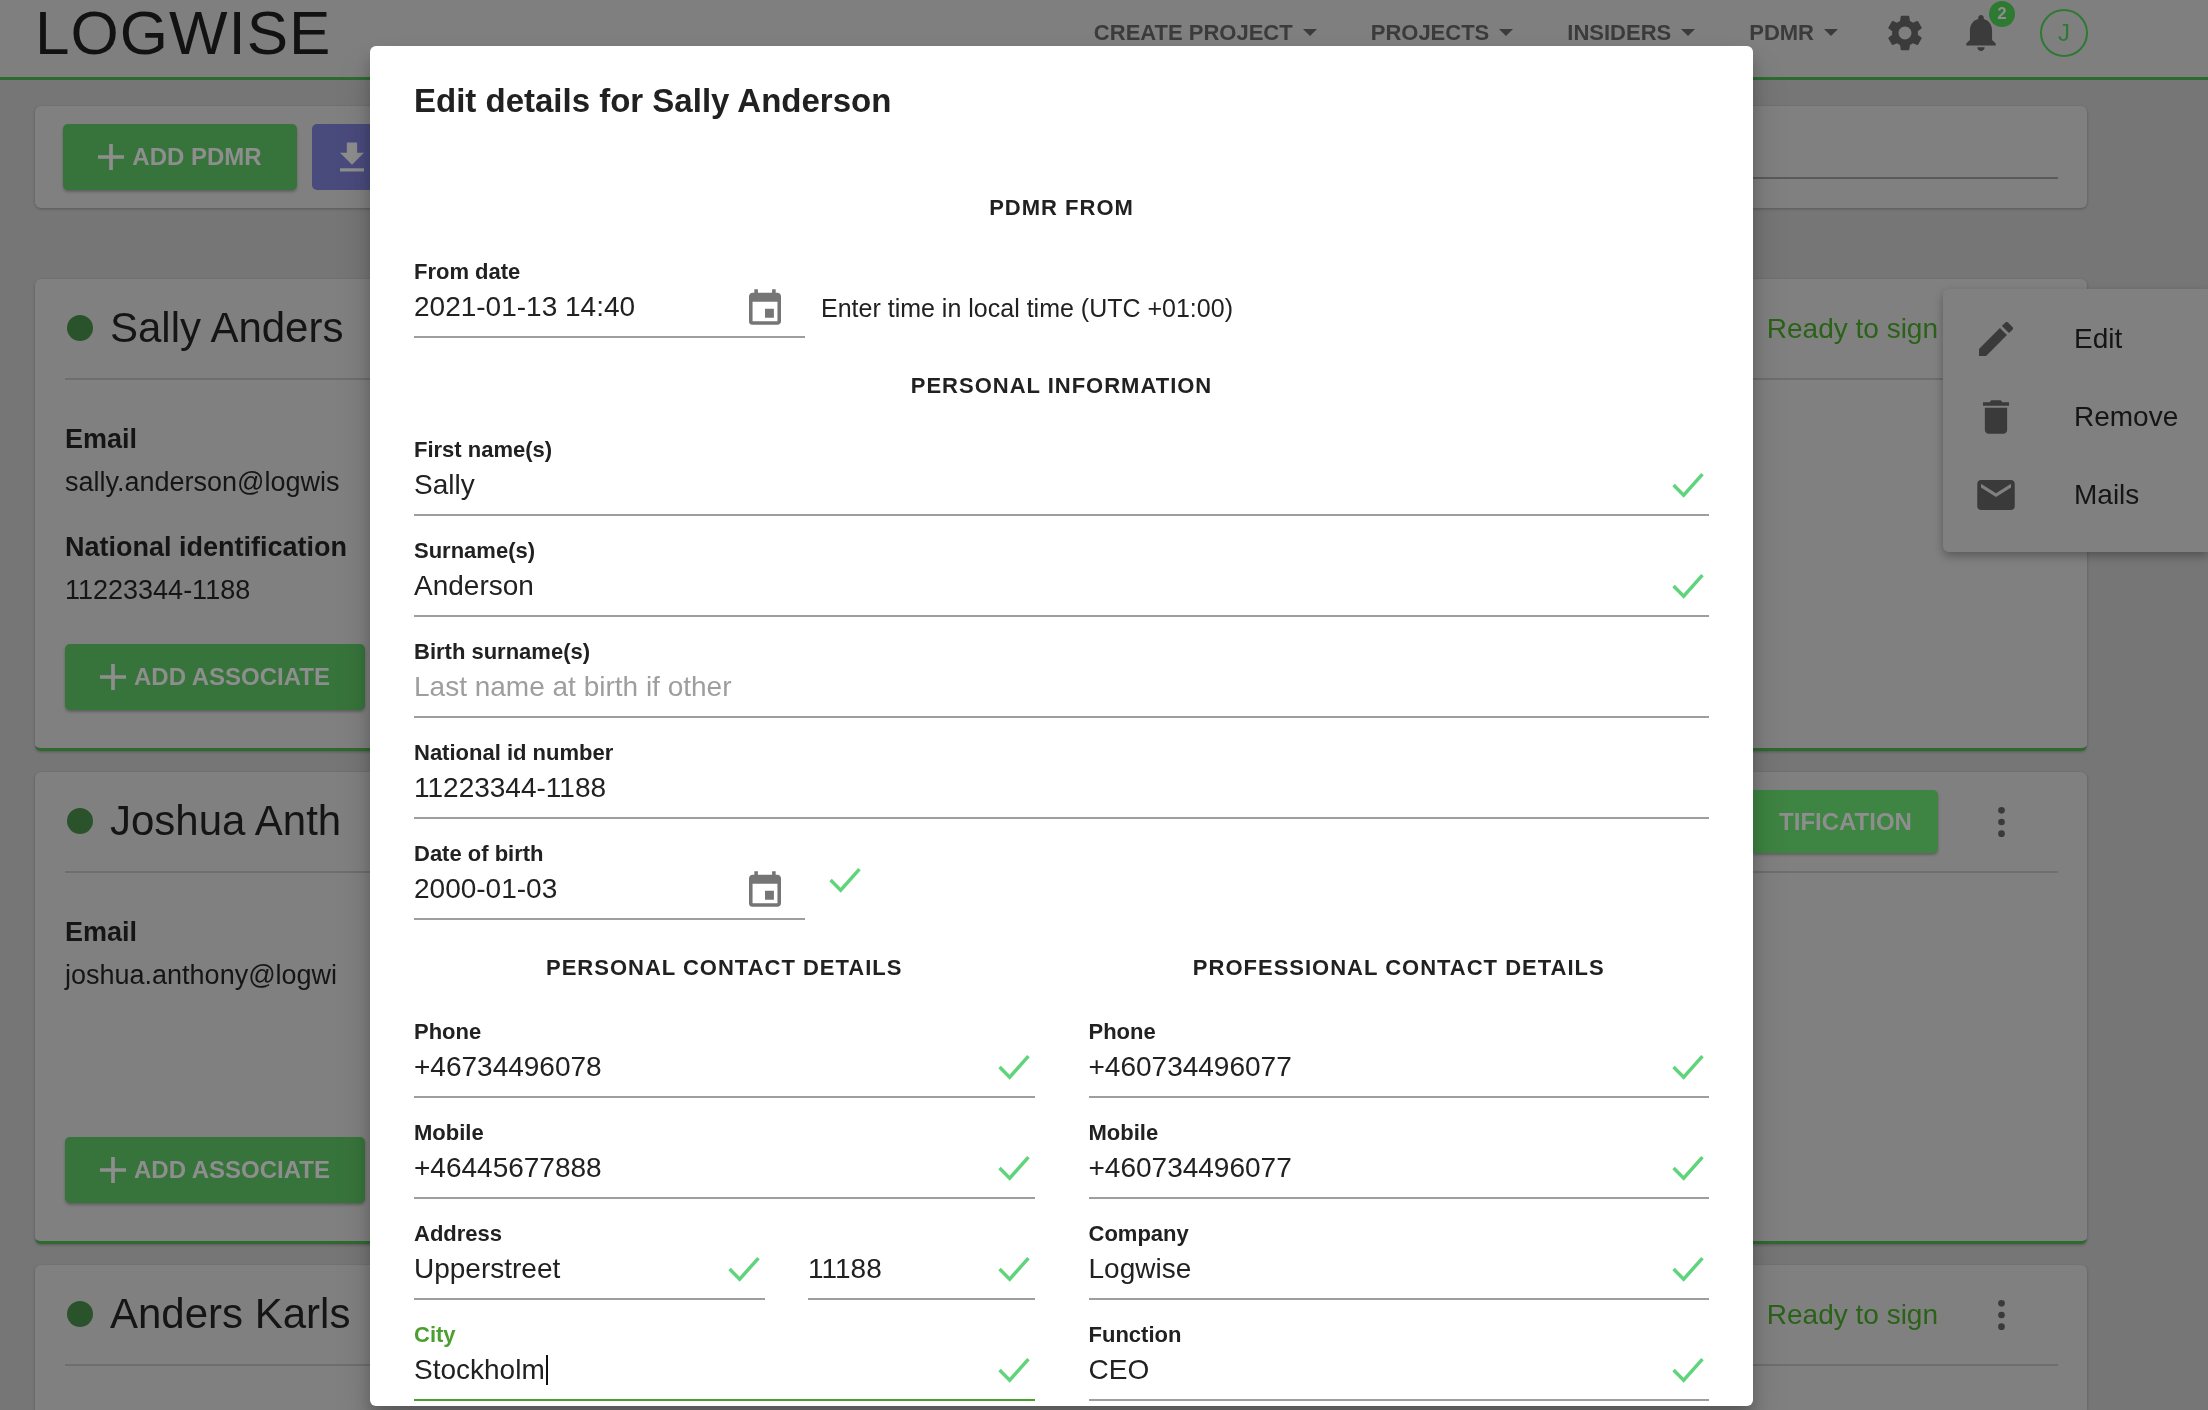 Image resolution: width=2208 pixels, height=1410 pixels. I want to click on dialog-title: Edit details for Sally Anderson, so click(653, 101).